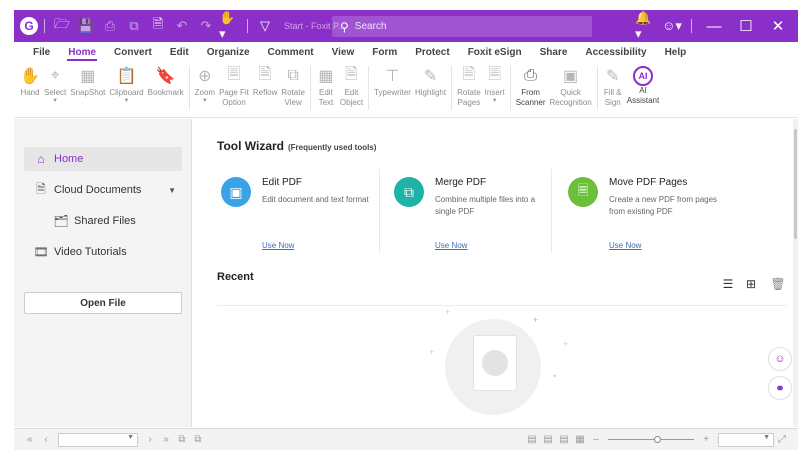 Image resolution: width=812 pixels, height=460 pixels. Describe the element at coordinates (780, 359) in the screenshot. I see `ai-chat-float-icon: ☺` at that location.